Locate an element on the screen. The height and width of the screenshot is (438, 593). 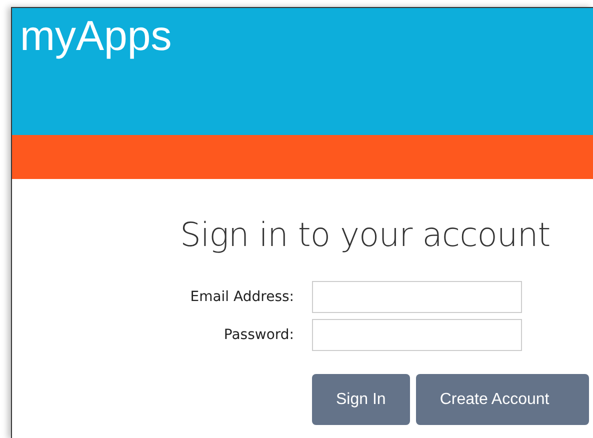
app-title: myApps is located at coordinates (96, 36).